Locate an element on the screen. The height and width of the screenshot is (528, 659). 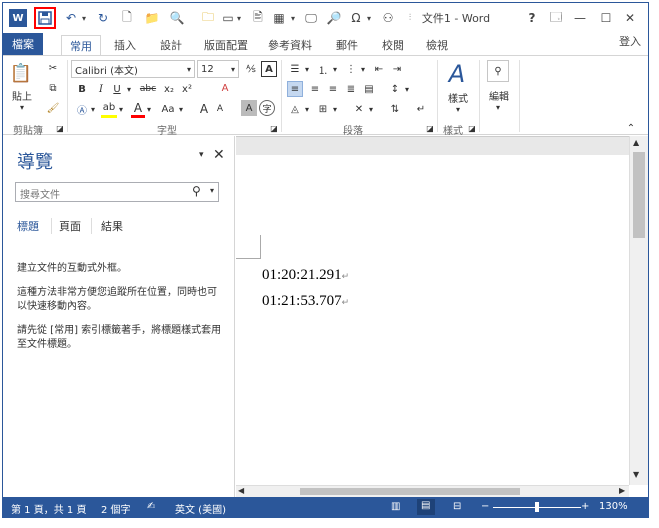
find-button: 🔎 is located at coordinates (334, 18).